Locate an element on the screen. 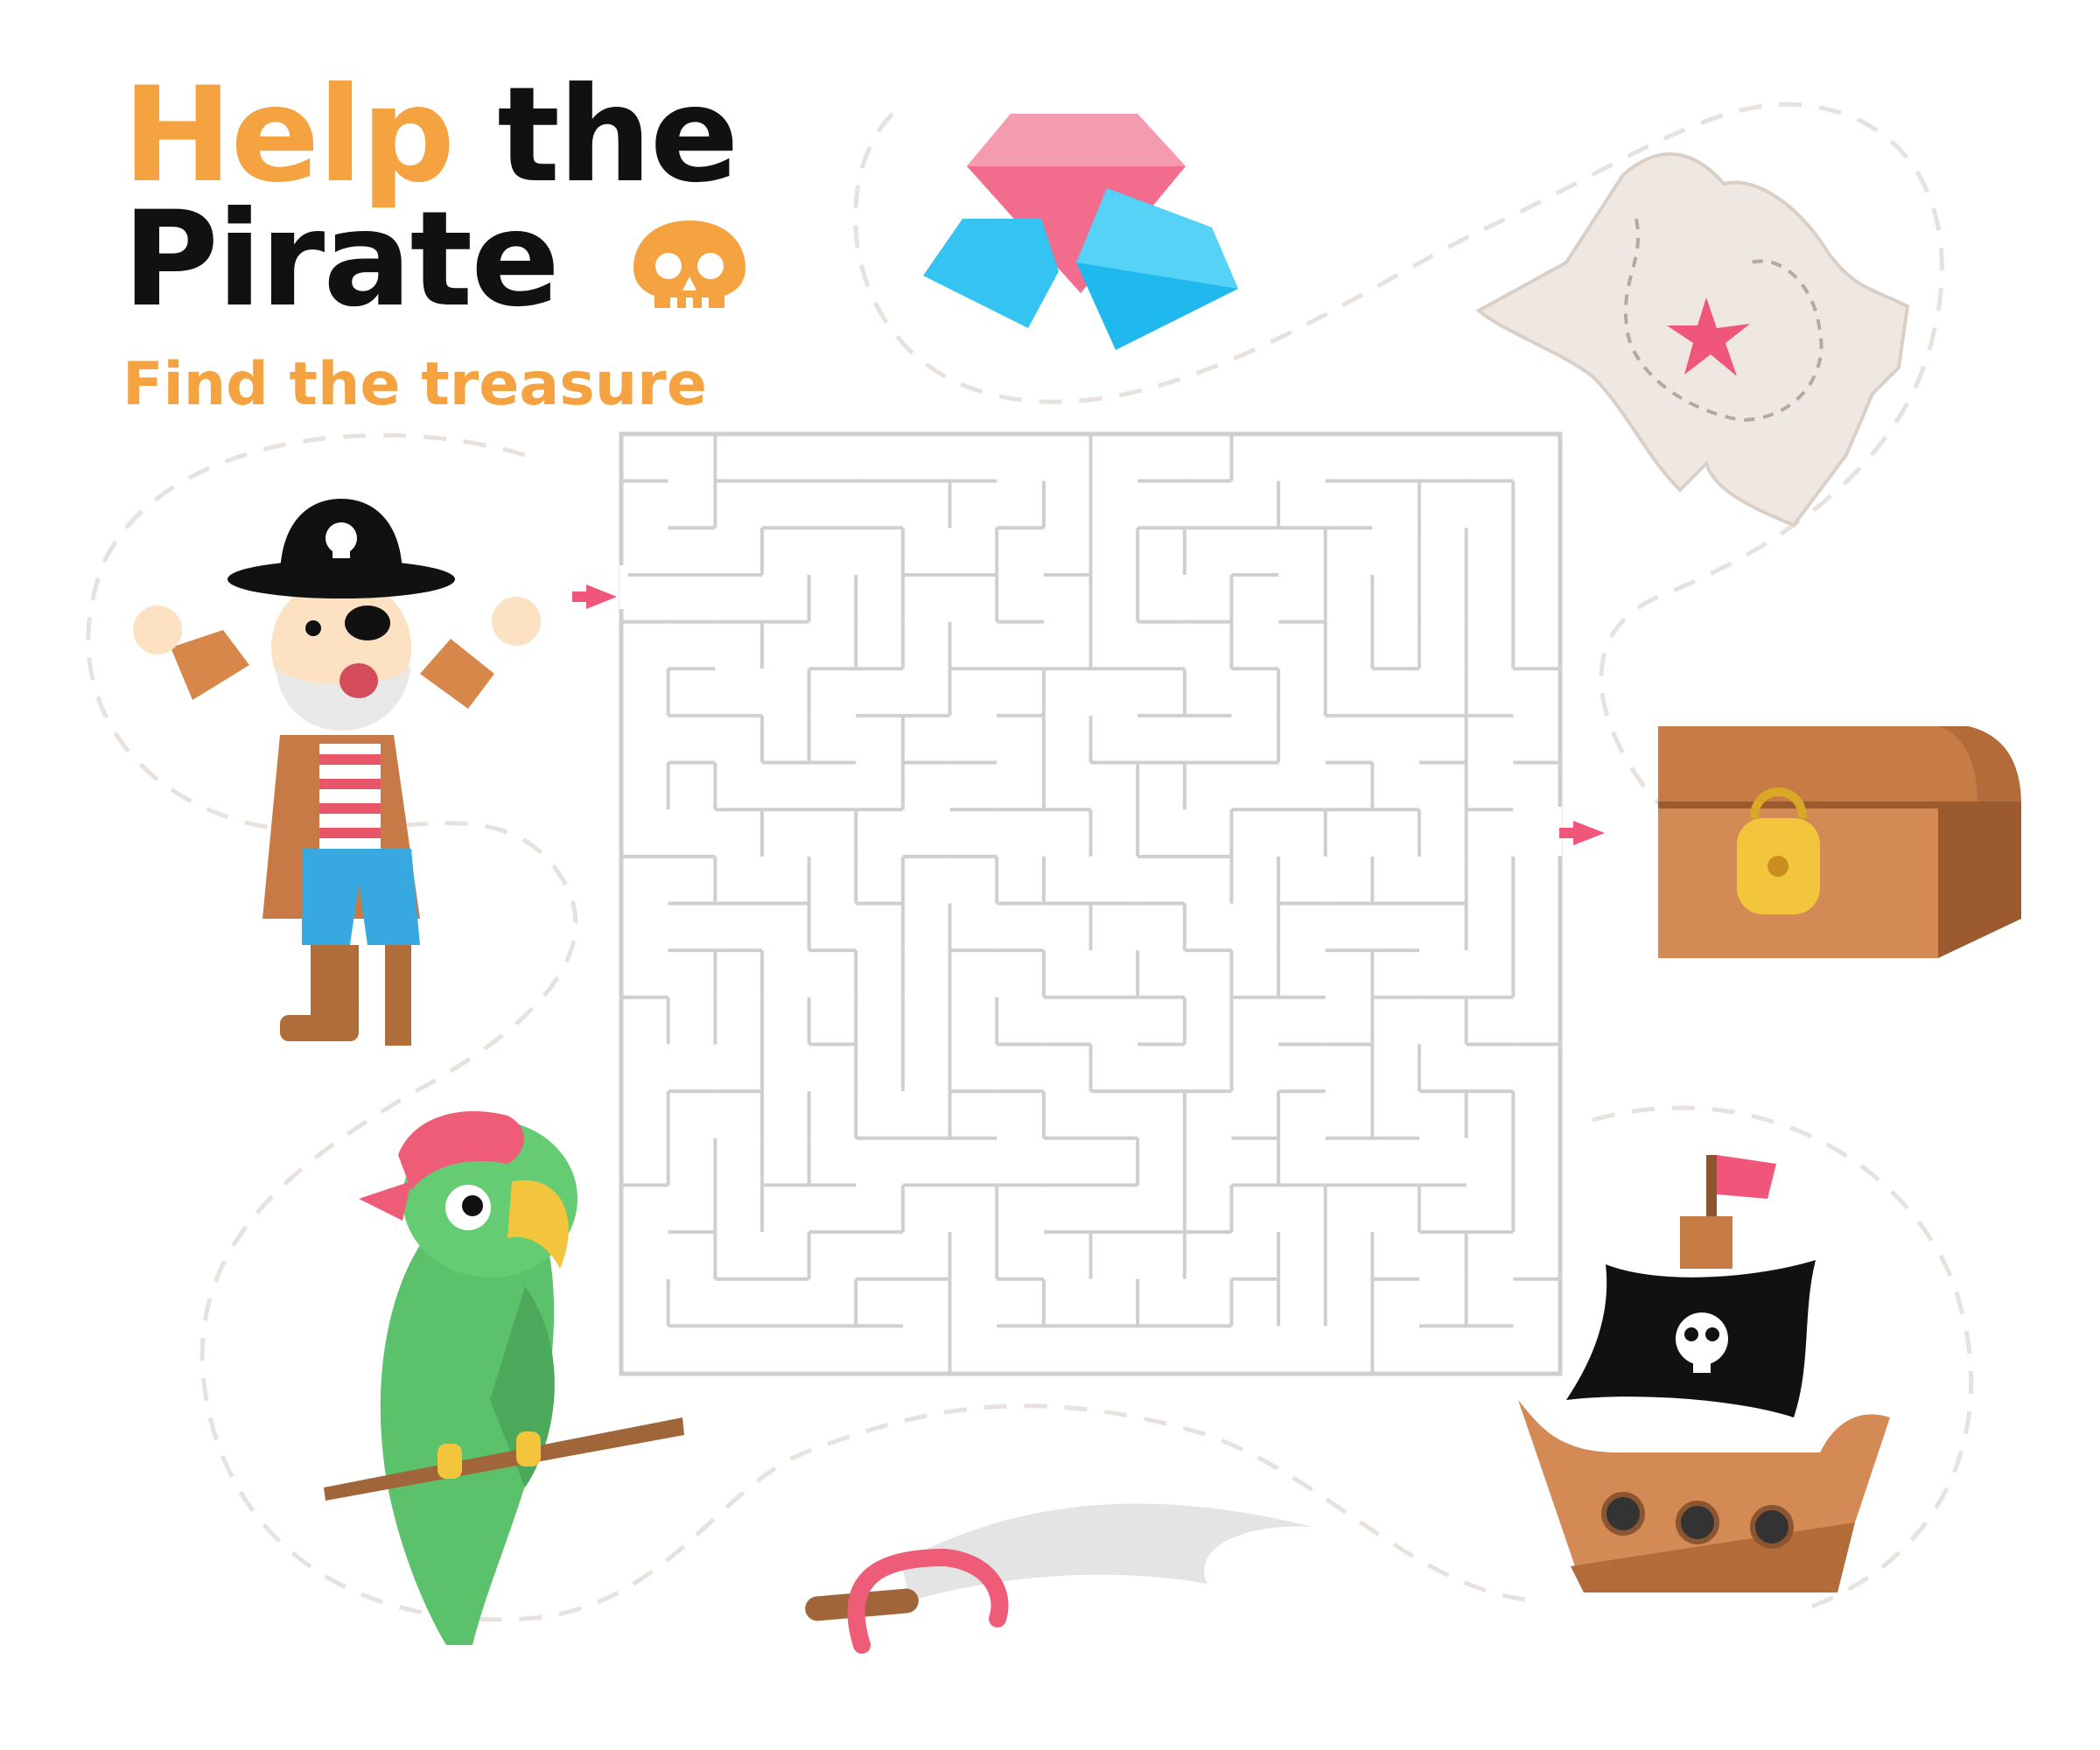 This screenshot has width=2100, height=1750. sabre-icon is located at coordinates (1058, 1578).